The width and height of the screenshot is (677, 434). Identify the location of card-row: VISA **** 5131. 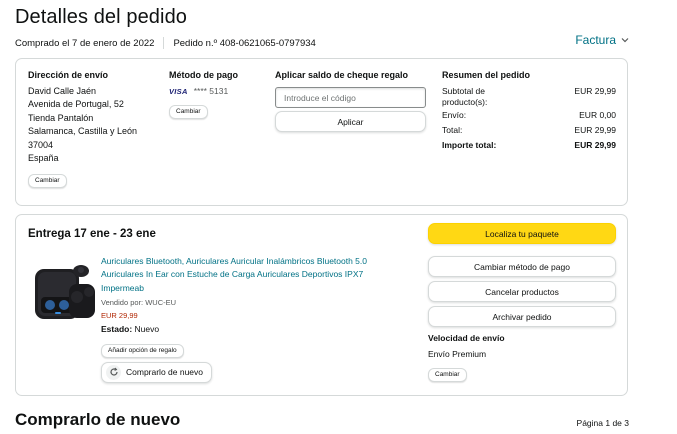
(203, 91).